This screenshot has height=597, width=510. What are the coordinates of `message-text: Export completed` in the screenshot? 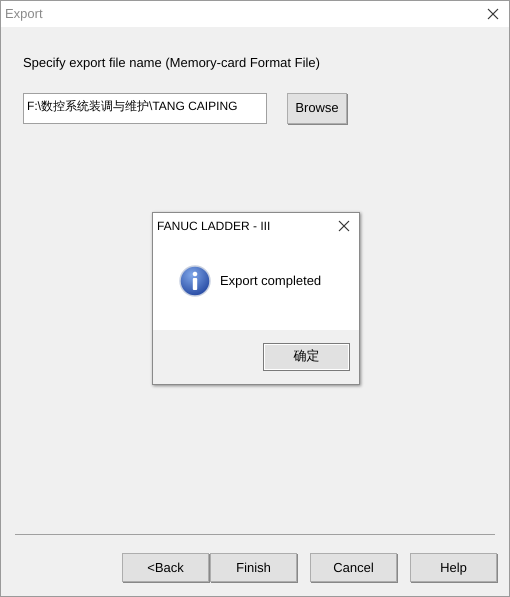 It's located at (271, 281).